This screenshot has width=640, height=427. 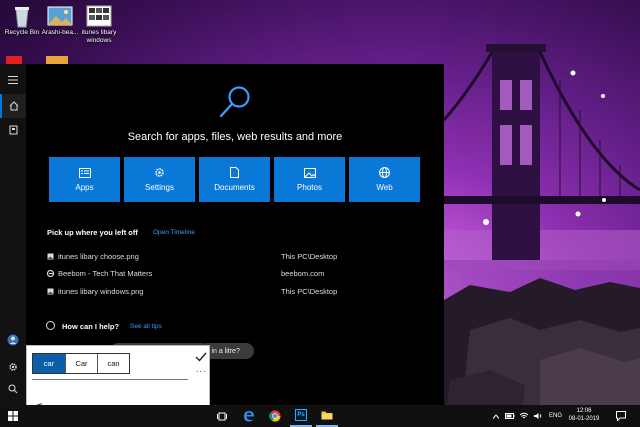 I want to click on show-hidden-icons-button, so click(x=496, y=416).